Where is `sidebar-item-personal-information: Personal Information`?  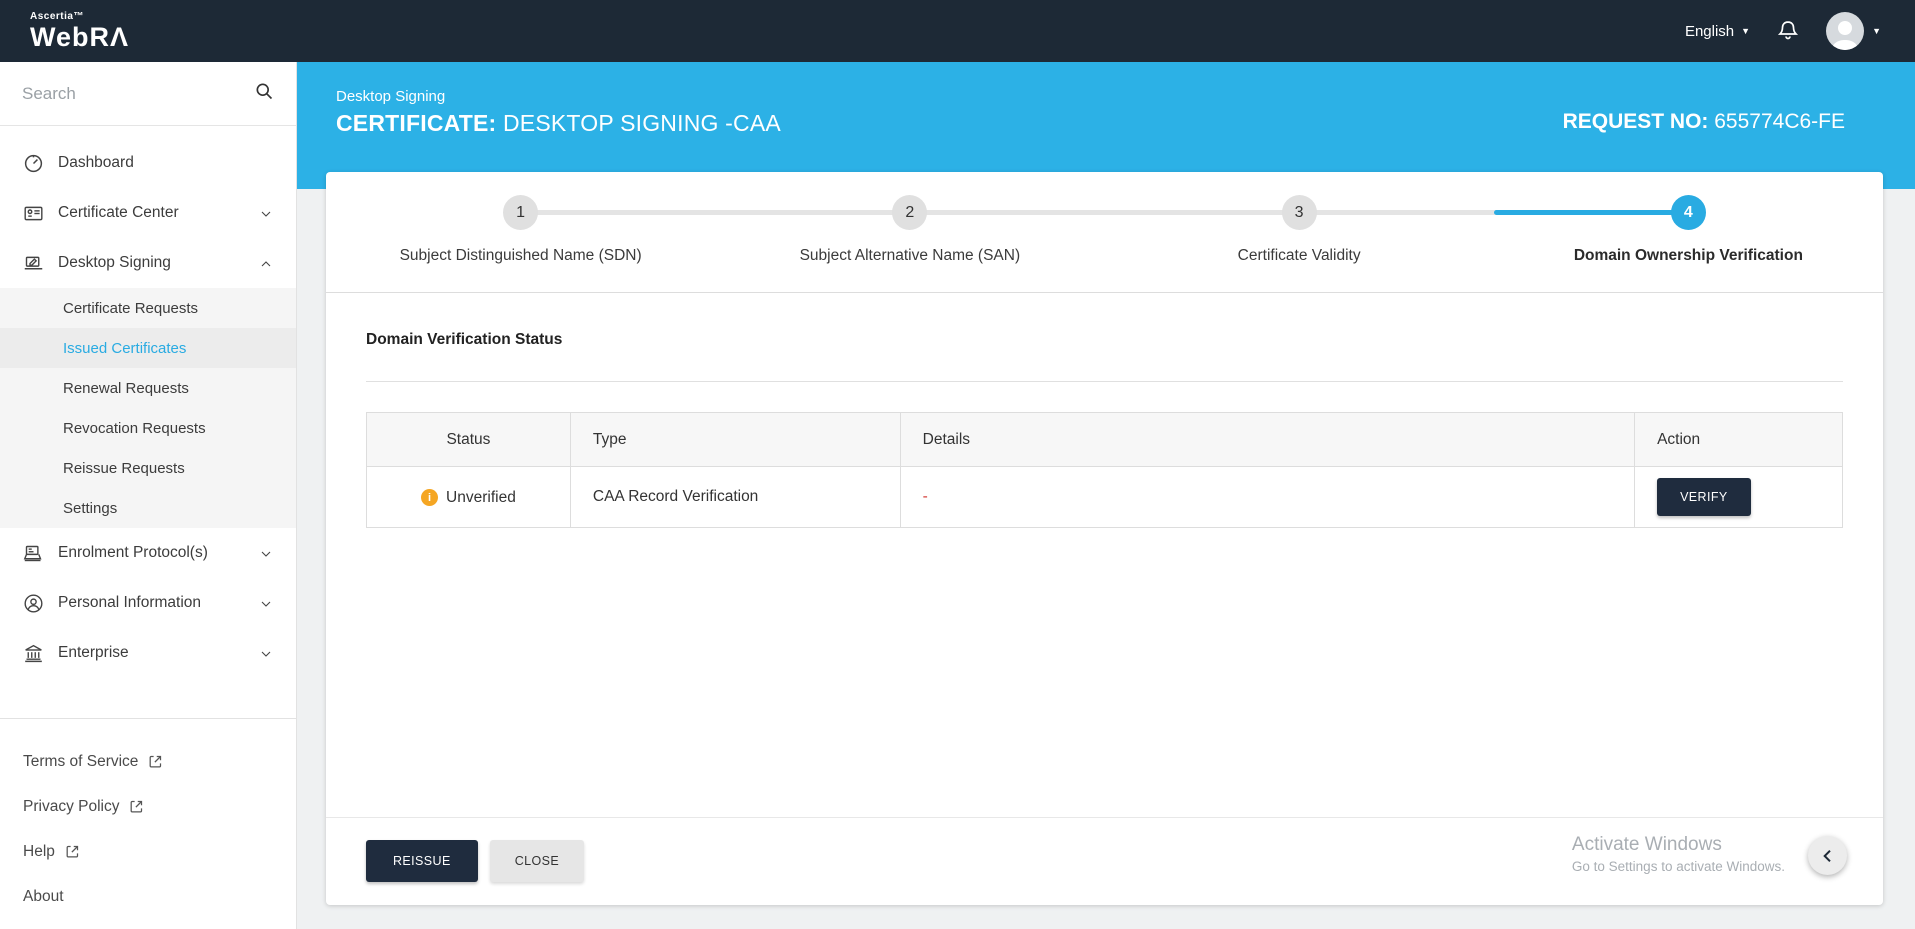 sidebar-item-personal-information: Personal Information is located at coordinates (148, 603).